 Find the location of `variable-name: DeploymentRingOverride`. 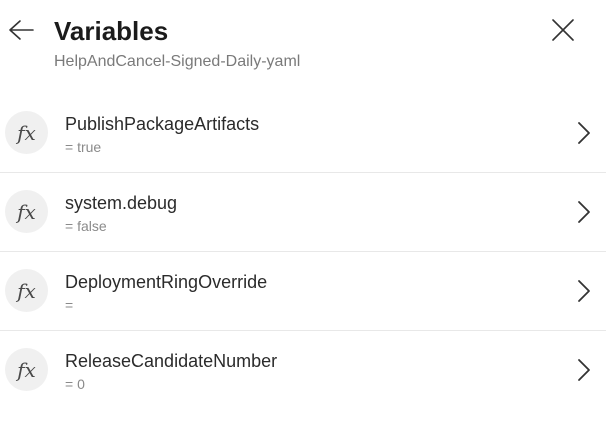

variable-name: DeploymentRingOverride is located at coordinates (166, 282).